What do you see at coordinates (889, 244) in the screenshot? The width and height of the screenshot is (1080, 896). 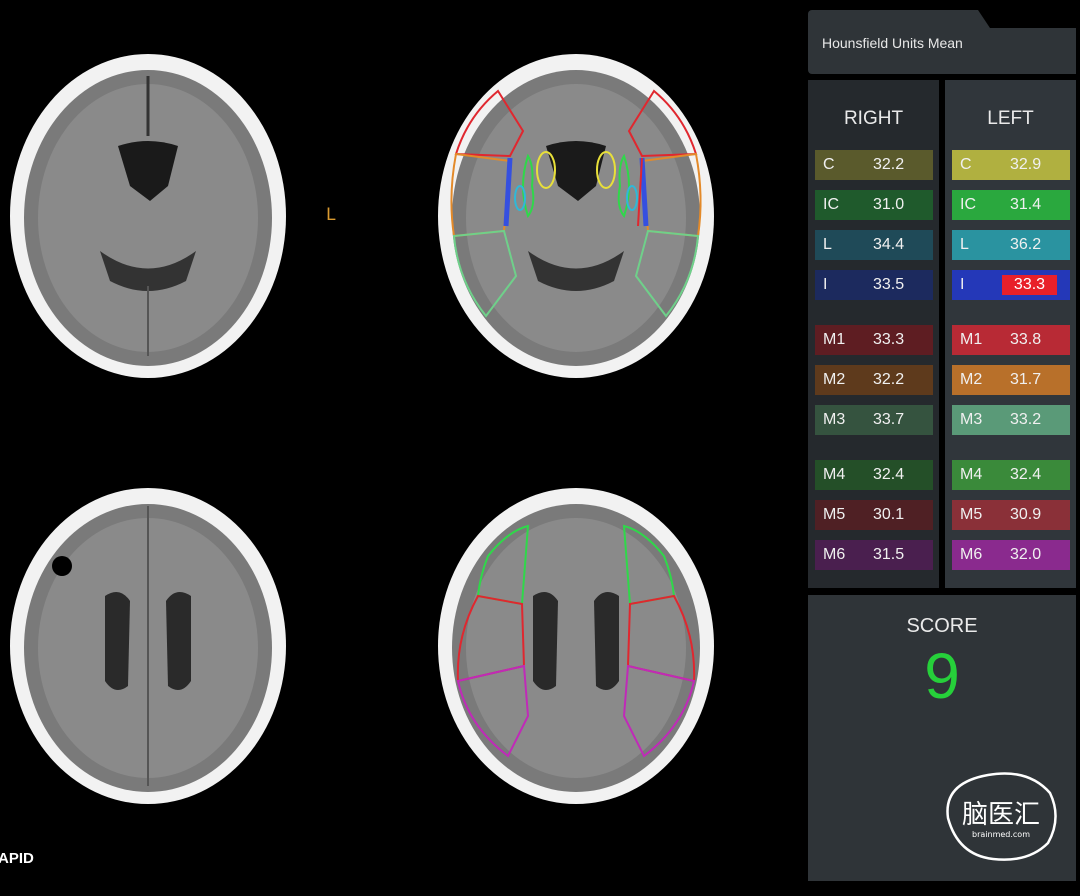 I see `region-hu-value: 34.4` at bounding box center [889, 244].